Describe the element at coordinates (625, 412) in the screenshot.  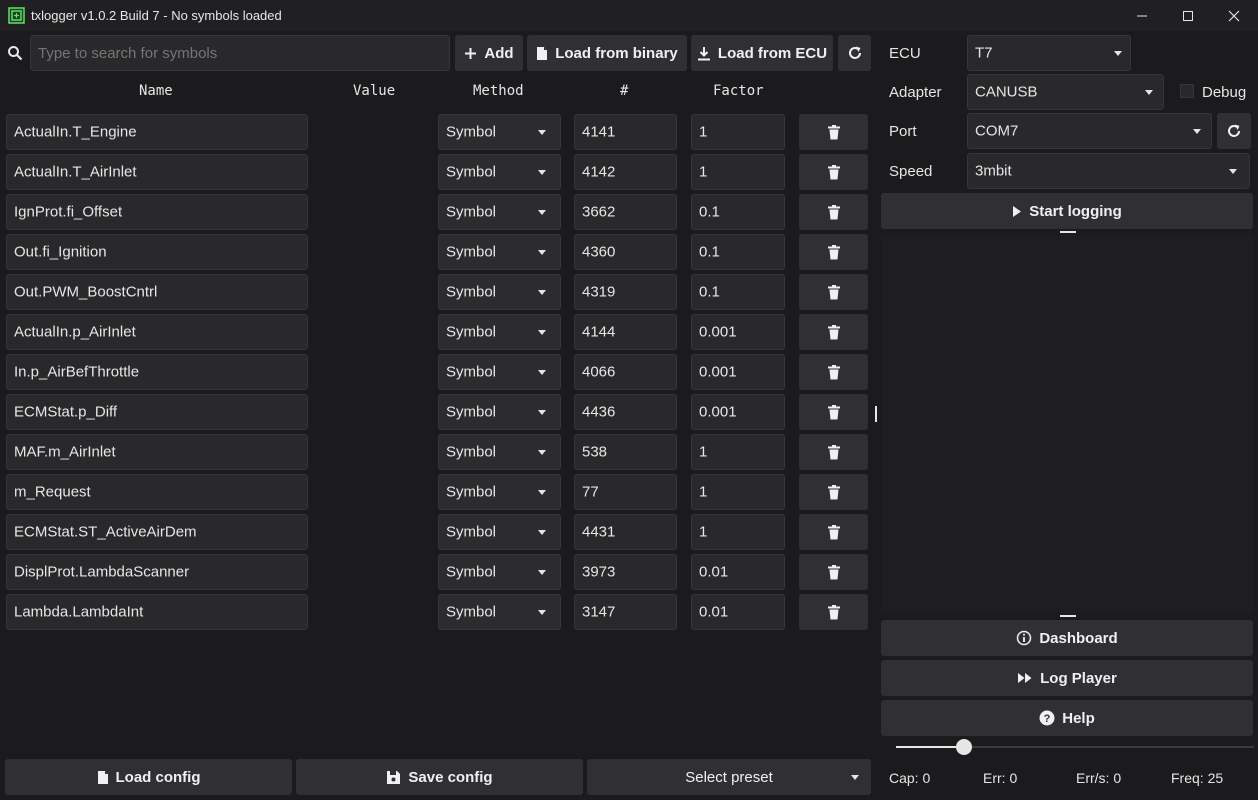
I see `symbol-number-field: 4436` at that location.